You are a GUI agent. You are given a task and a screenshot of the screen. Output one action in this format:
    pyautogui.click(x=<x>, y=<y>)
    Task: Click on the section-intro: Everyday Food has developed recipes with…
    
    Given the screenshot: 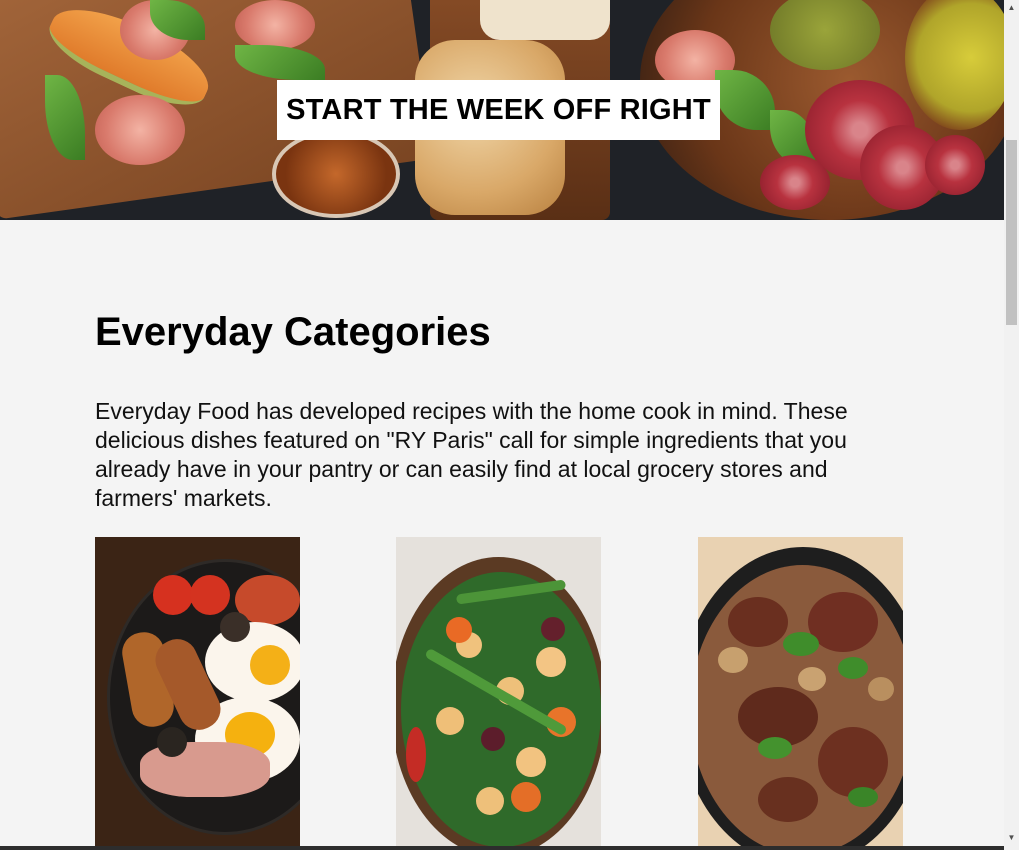 What is the action you would take?
    pyautogui.click(x=471, y=454)
    